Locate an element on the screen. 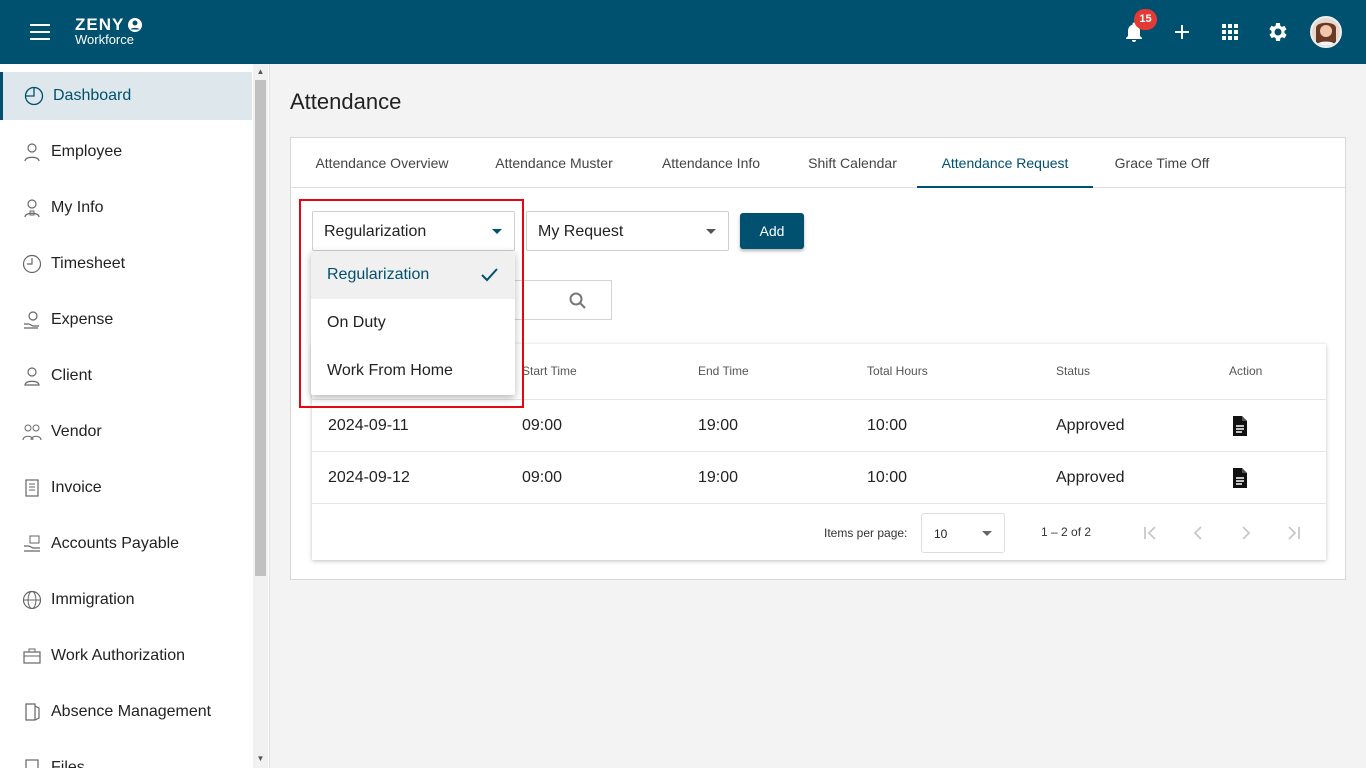 The width and height of the screenshot is (1366, 768). tab-attendance-overview: Attendance Overview is located at coordinates (382, 163).